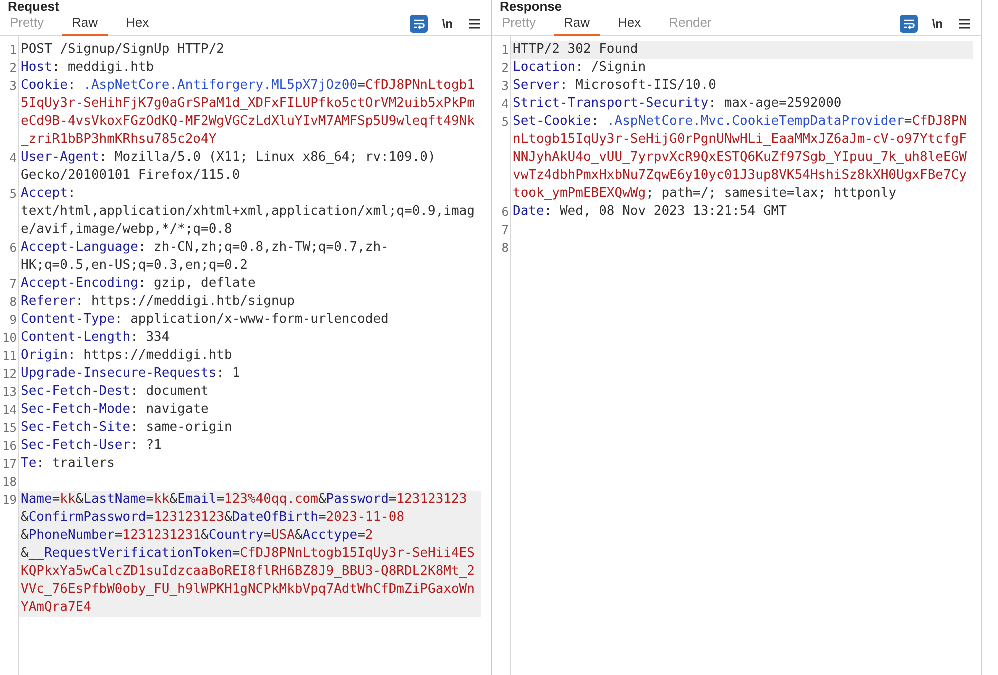 This screenshot has height=675, width=998. Describe the element at coordinates (615, 86) in the screenshot. I see `code-line: Server: Microsoft-IIS/10.0` at that location.